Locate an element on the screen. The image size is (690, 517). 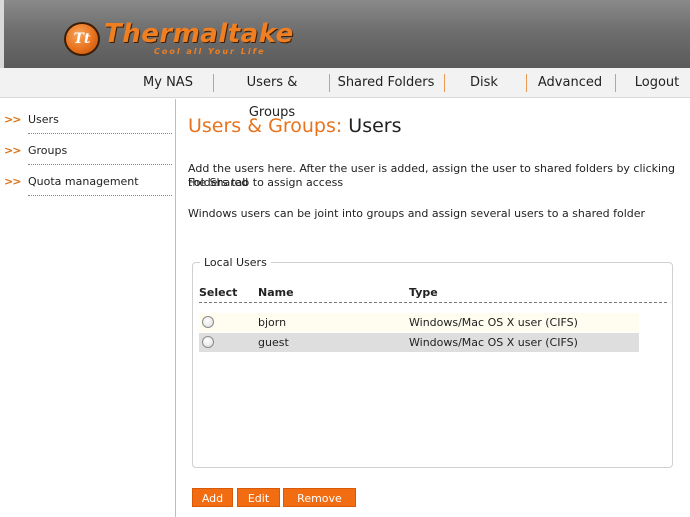
add-button: Add is located at coordinates (212, 497).